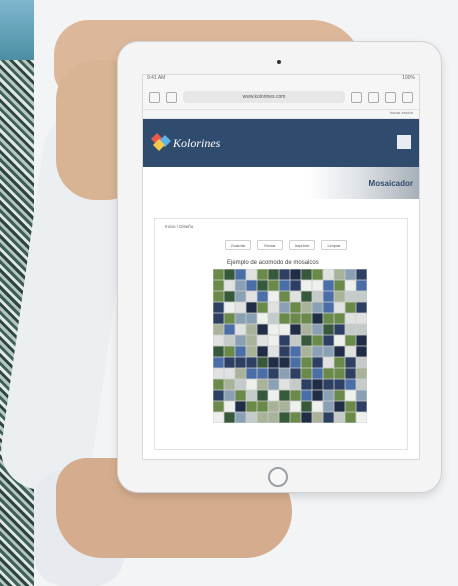 The image size is (458, 586). What do you see at coordinates (196, 143) in the screenshot?
I see `site-logo: Kolorines` at bounding box center [196, 143].